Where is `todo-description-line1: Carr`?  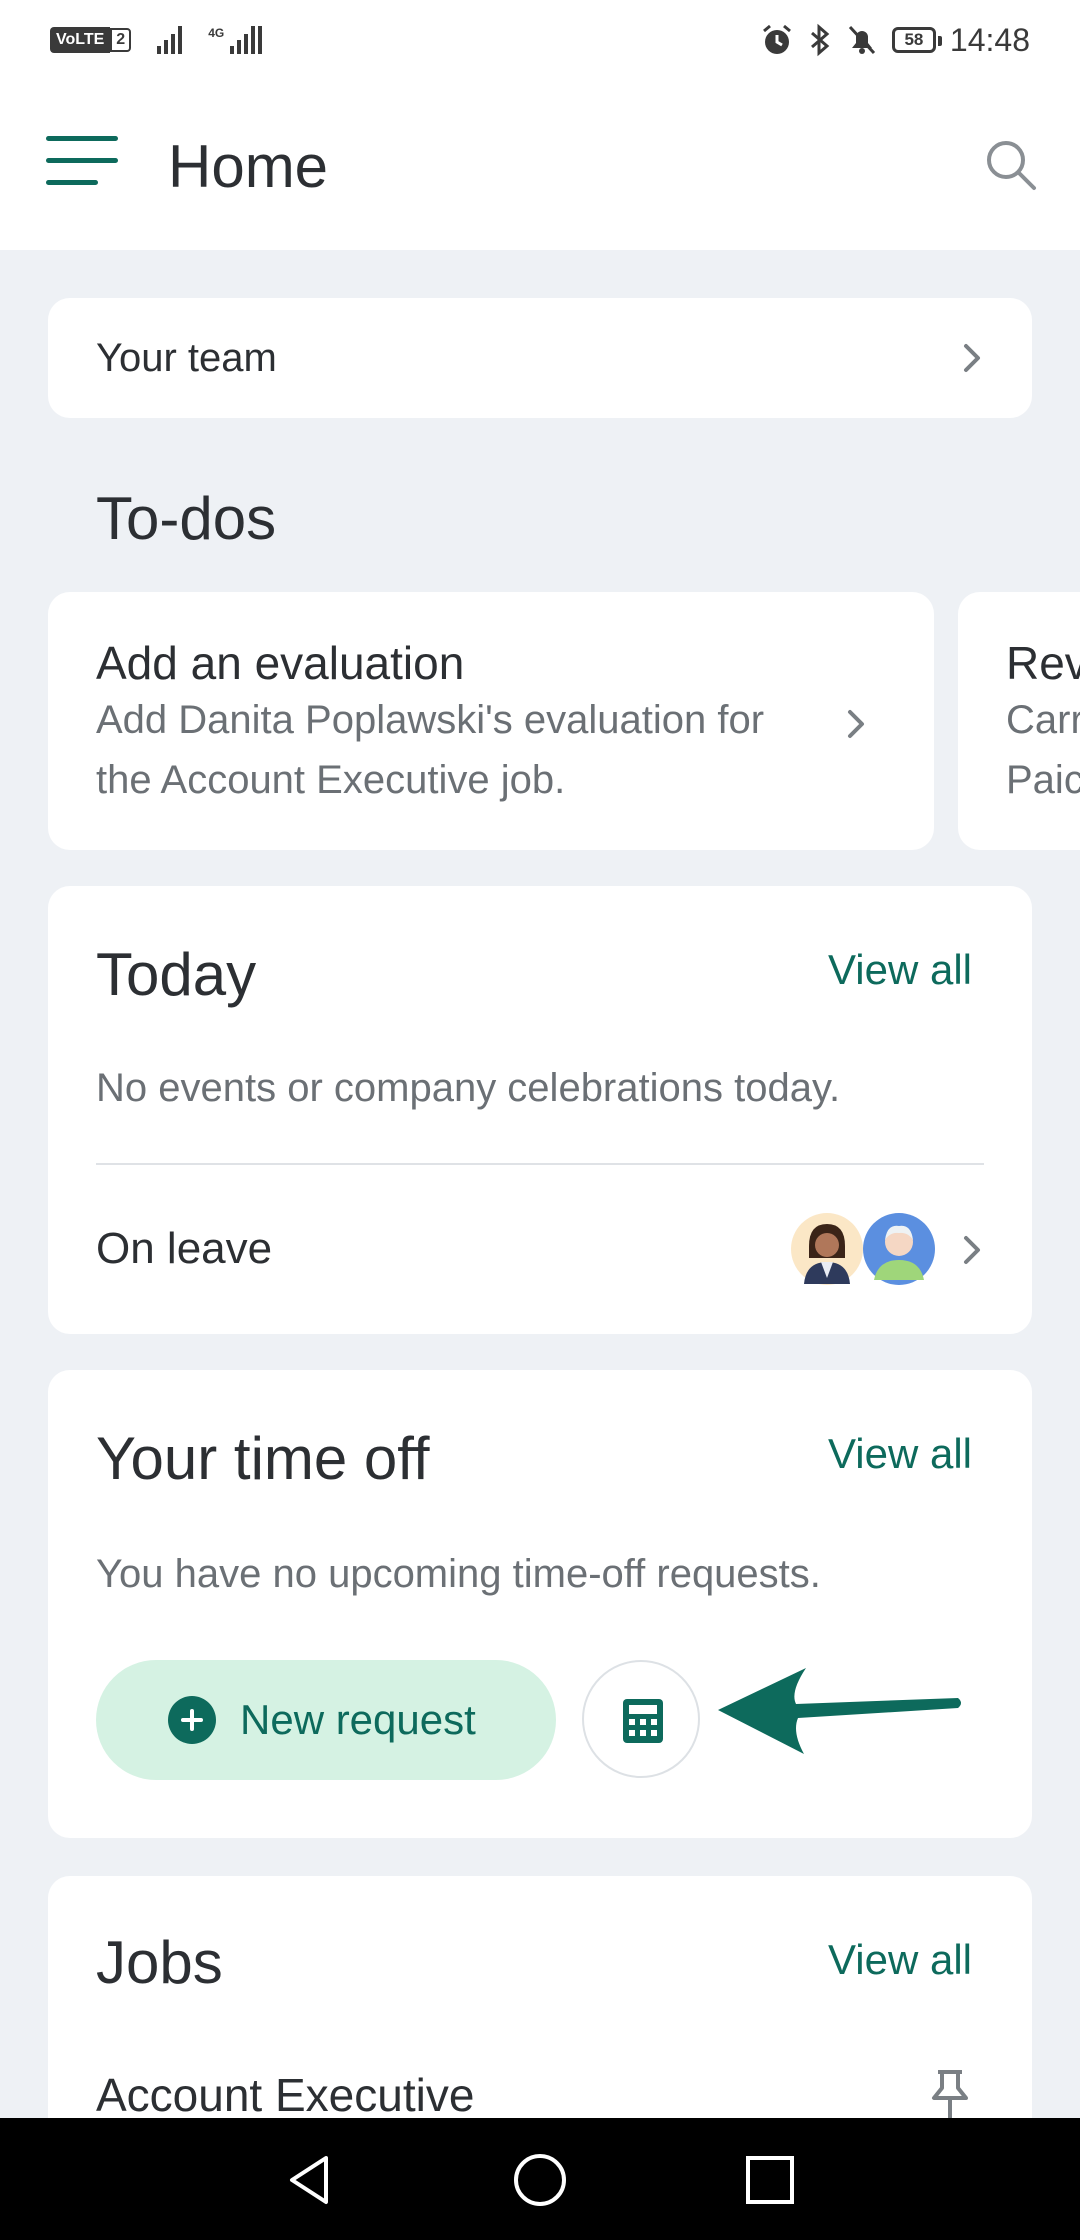
todo-description-line1: Carr is located at coordinates (1043, 720).